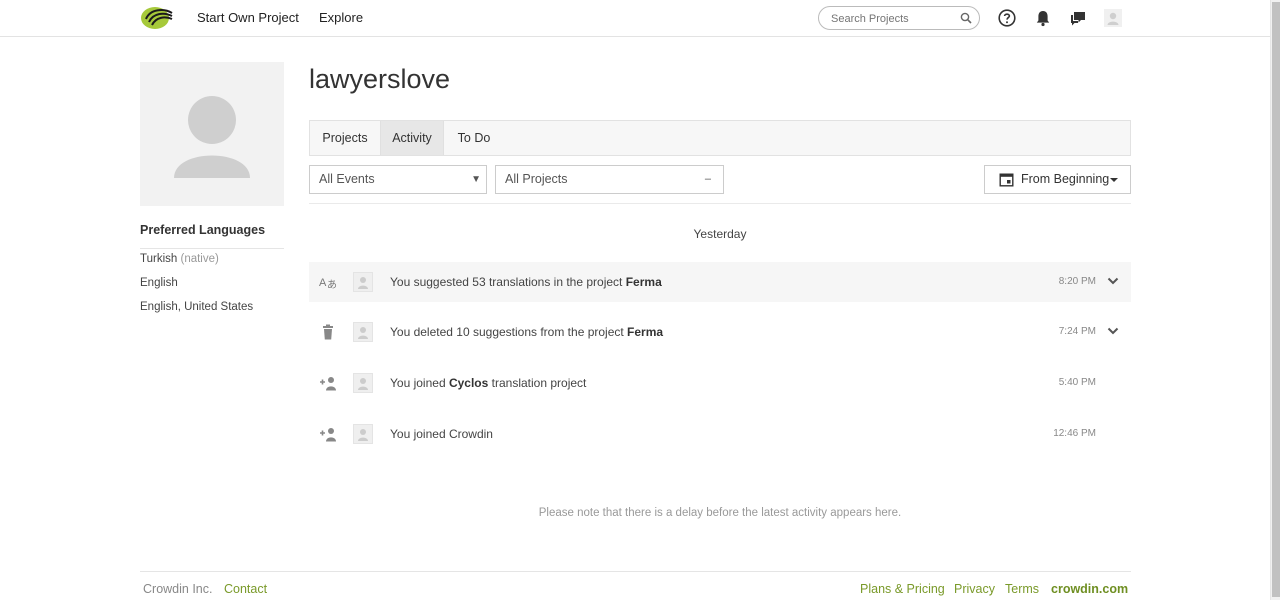 The image size is (1280, 600). Describe the element at coordinates (974, 589) in the screenshot. I see `footer-privacy-link: Privacy` at that location.